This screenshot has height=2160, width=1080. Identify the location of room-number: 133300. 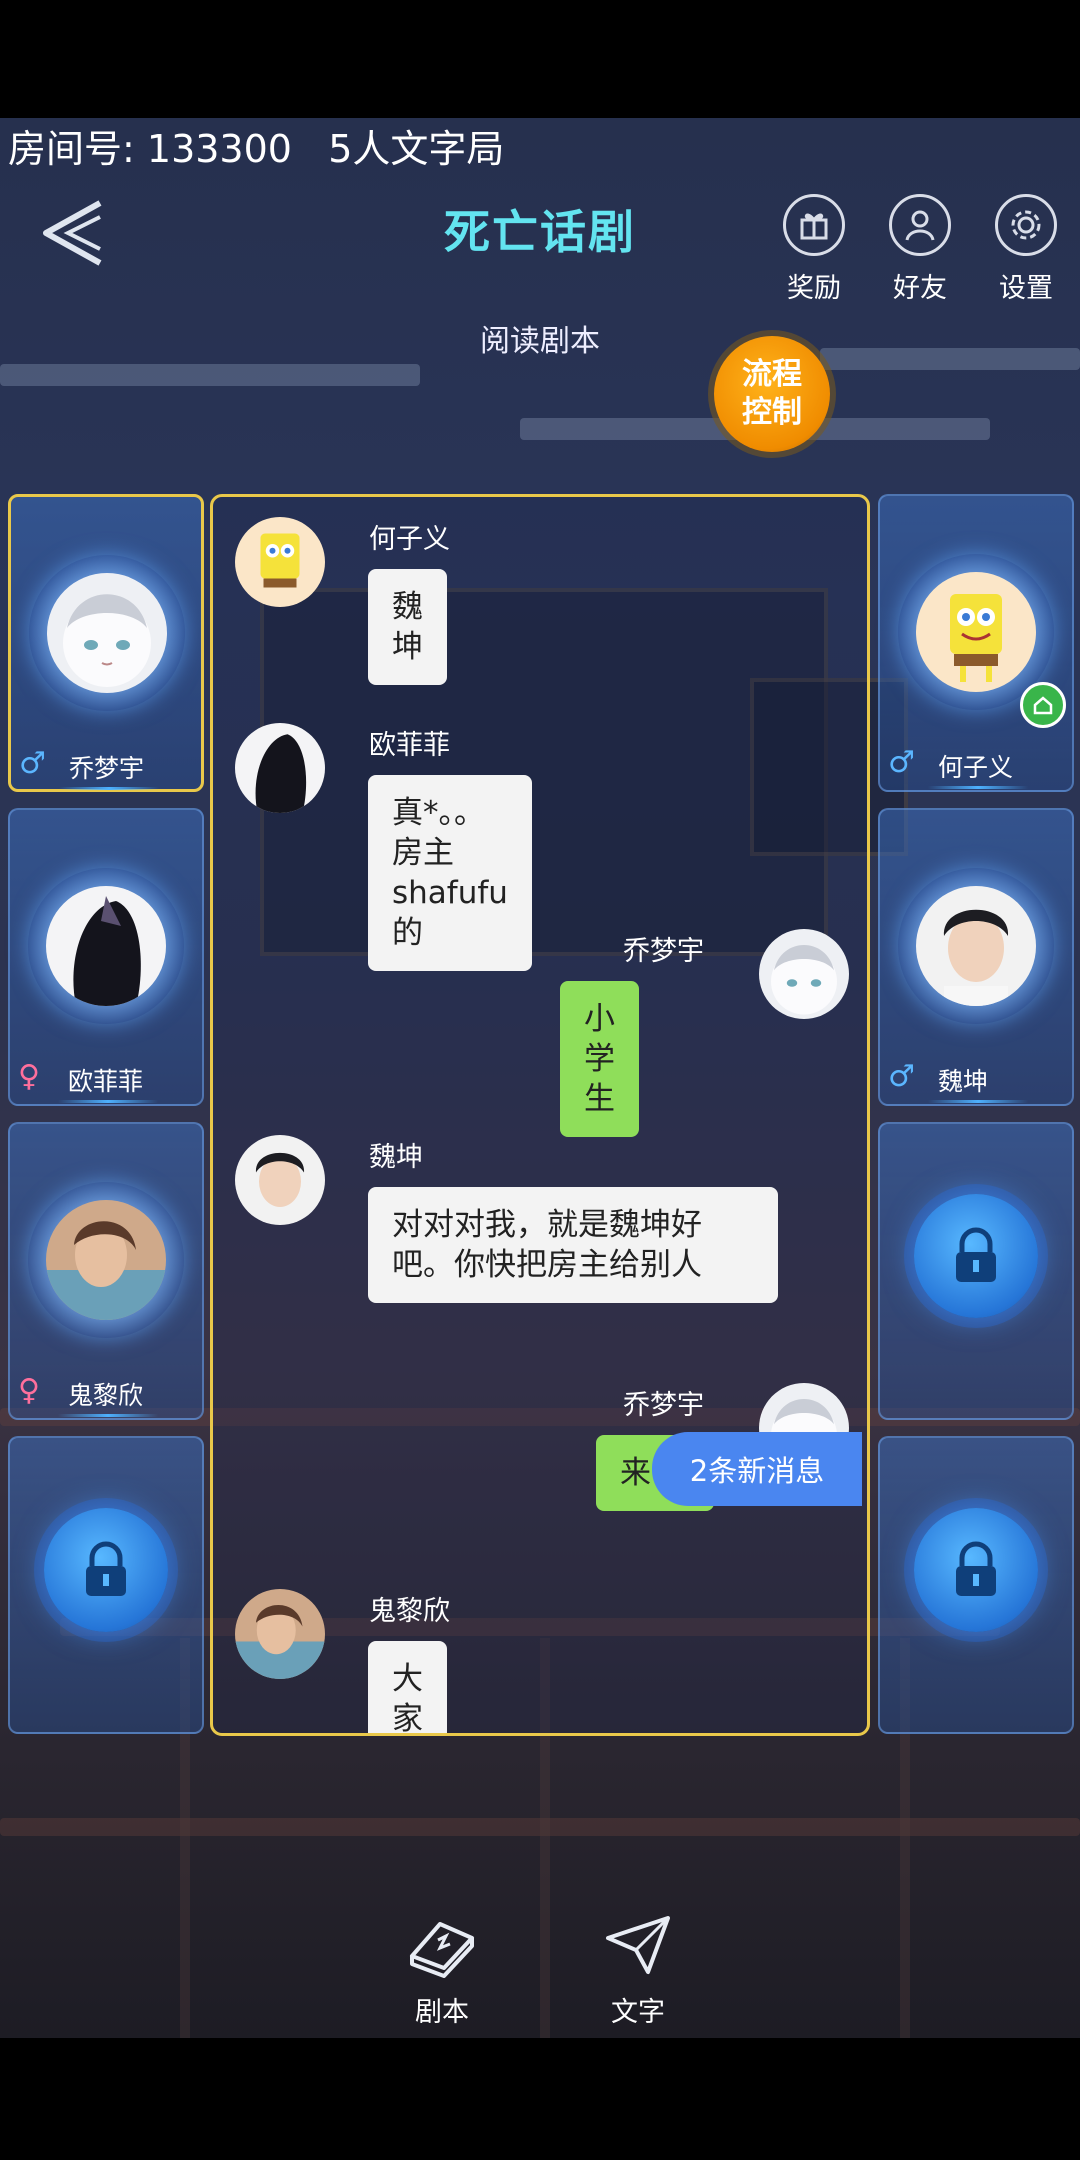
(219, 149).